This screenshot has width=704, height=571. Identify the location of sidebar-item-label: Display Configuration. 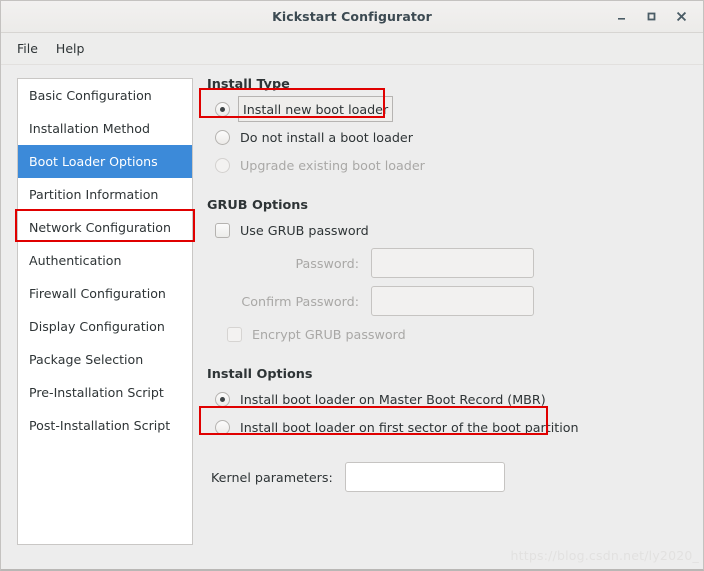
(97, 326).